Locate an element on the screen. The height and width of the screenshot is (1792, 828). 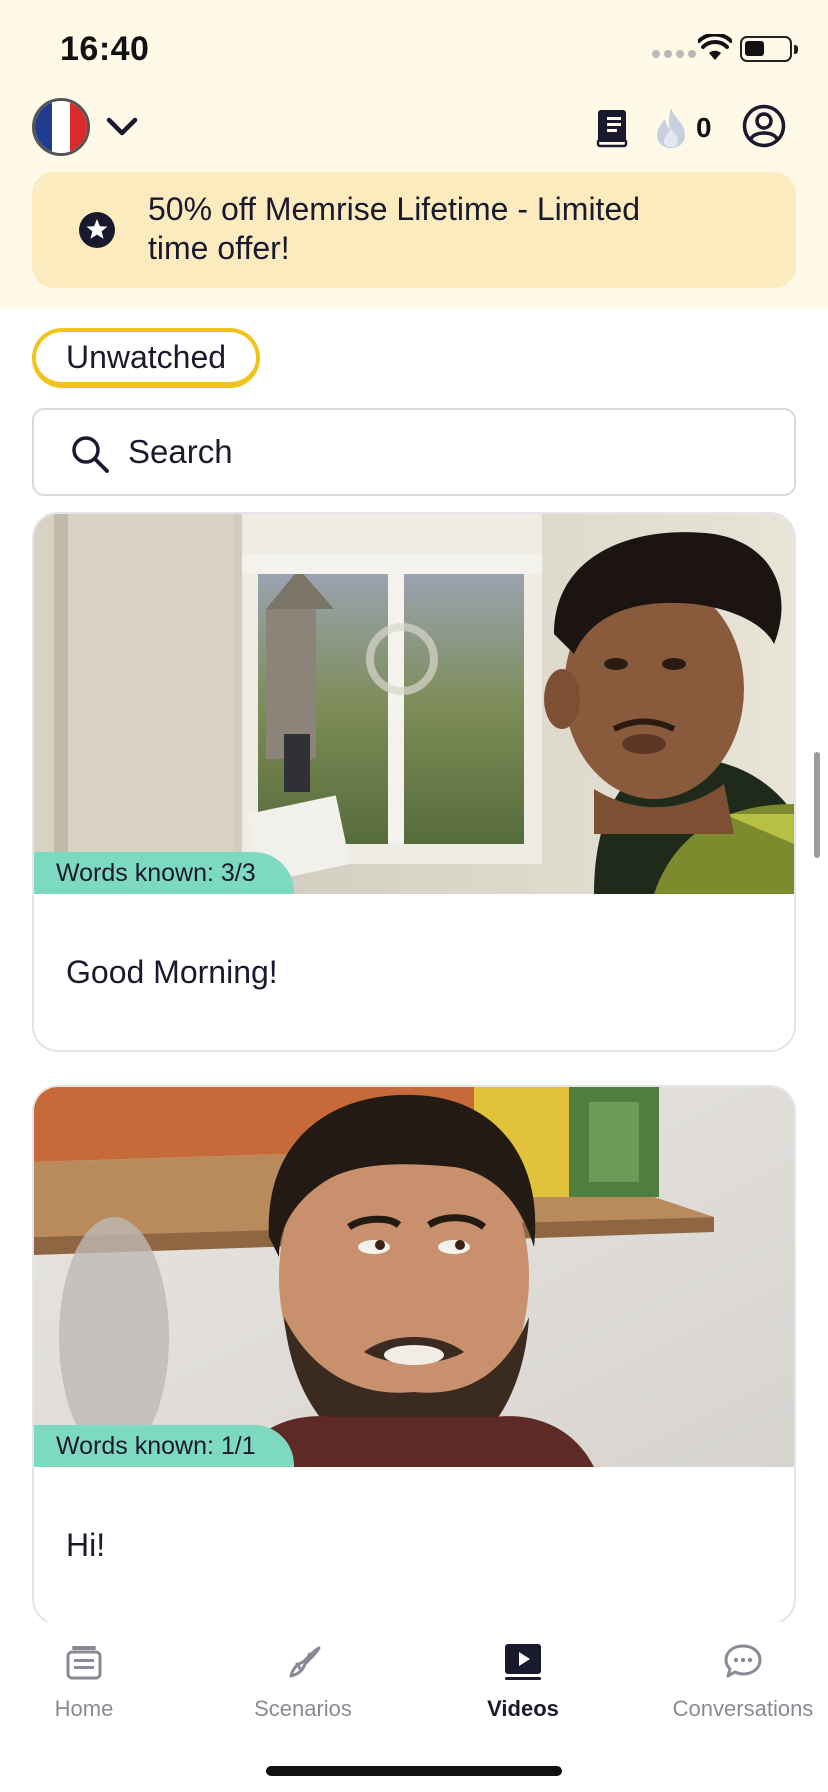
dictionary-book-icon is located at coordinates (612, 128).